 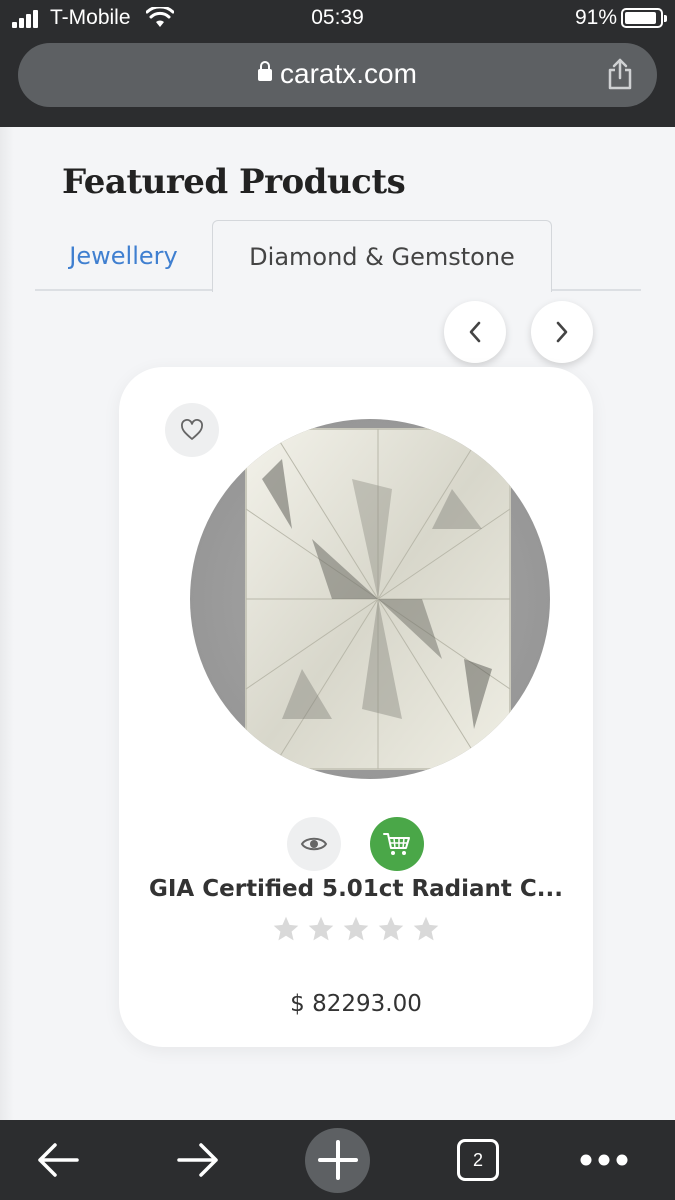 I want to click on more-dots-icon, so click(x=604, y=1160).